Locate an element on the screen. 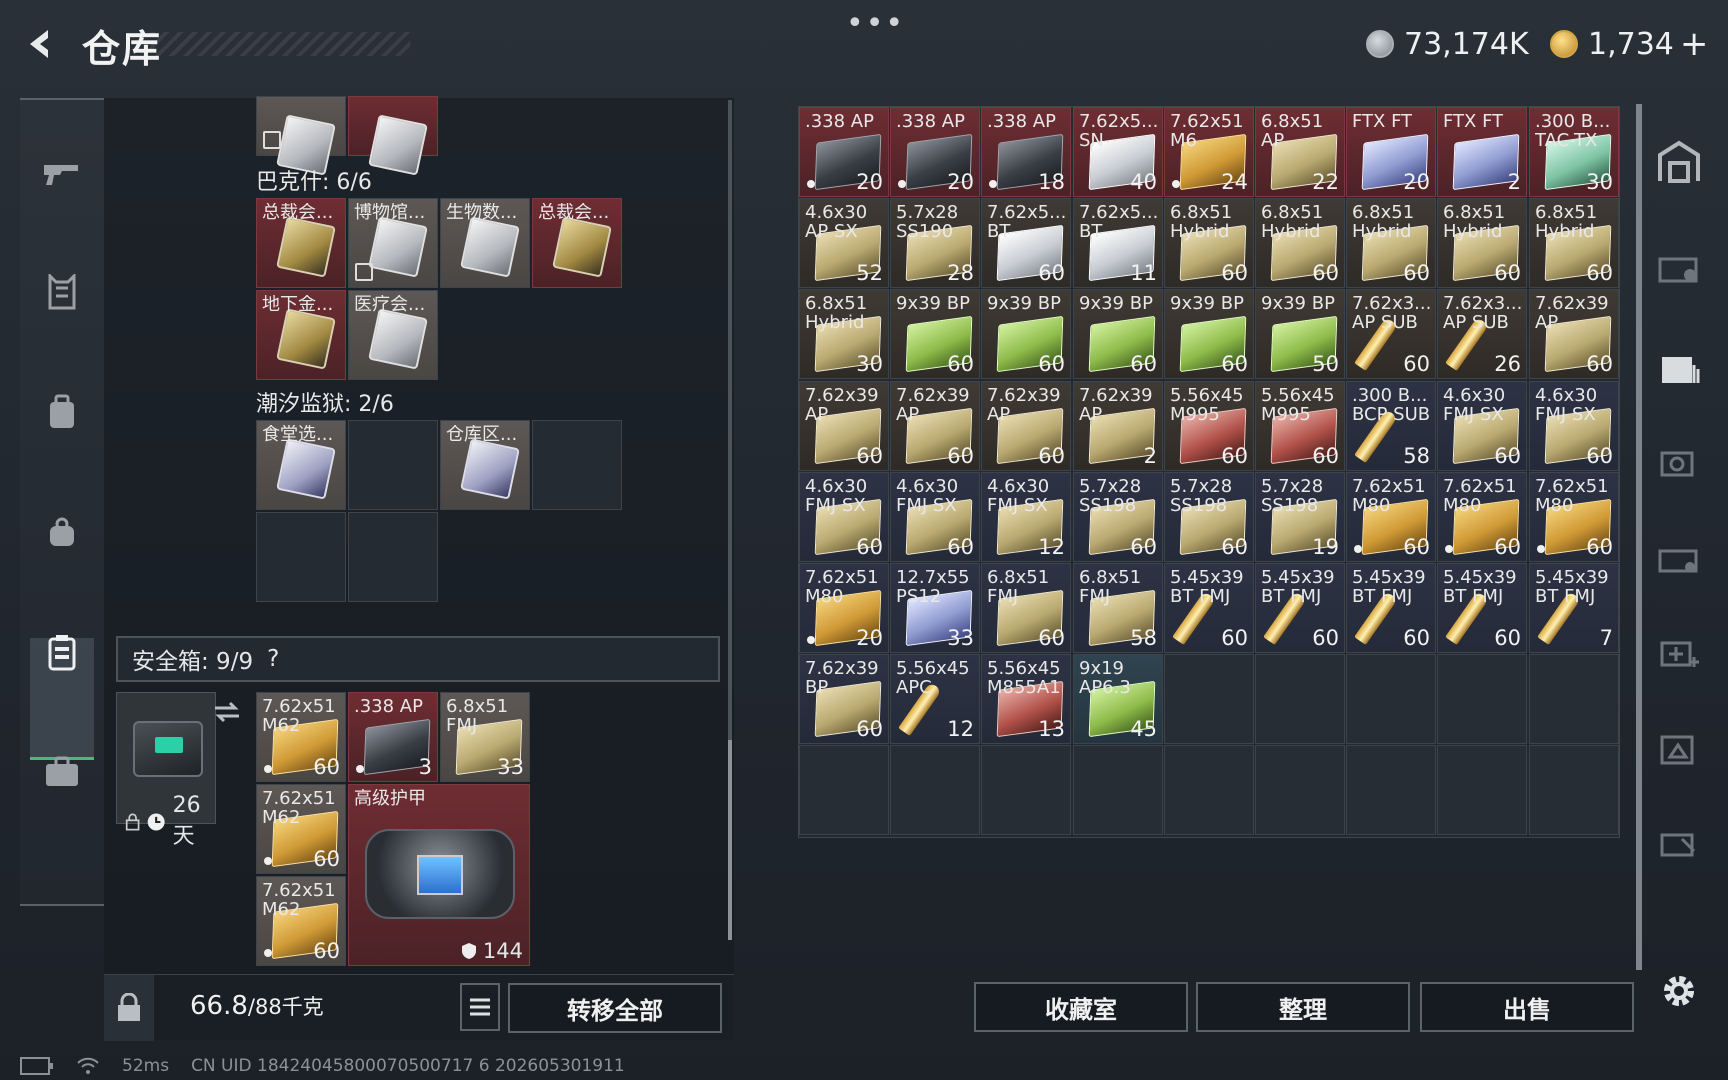  stash-item: 9x39 BP 50 is located at coordinates (1300, 334).